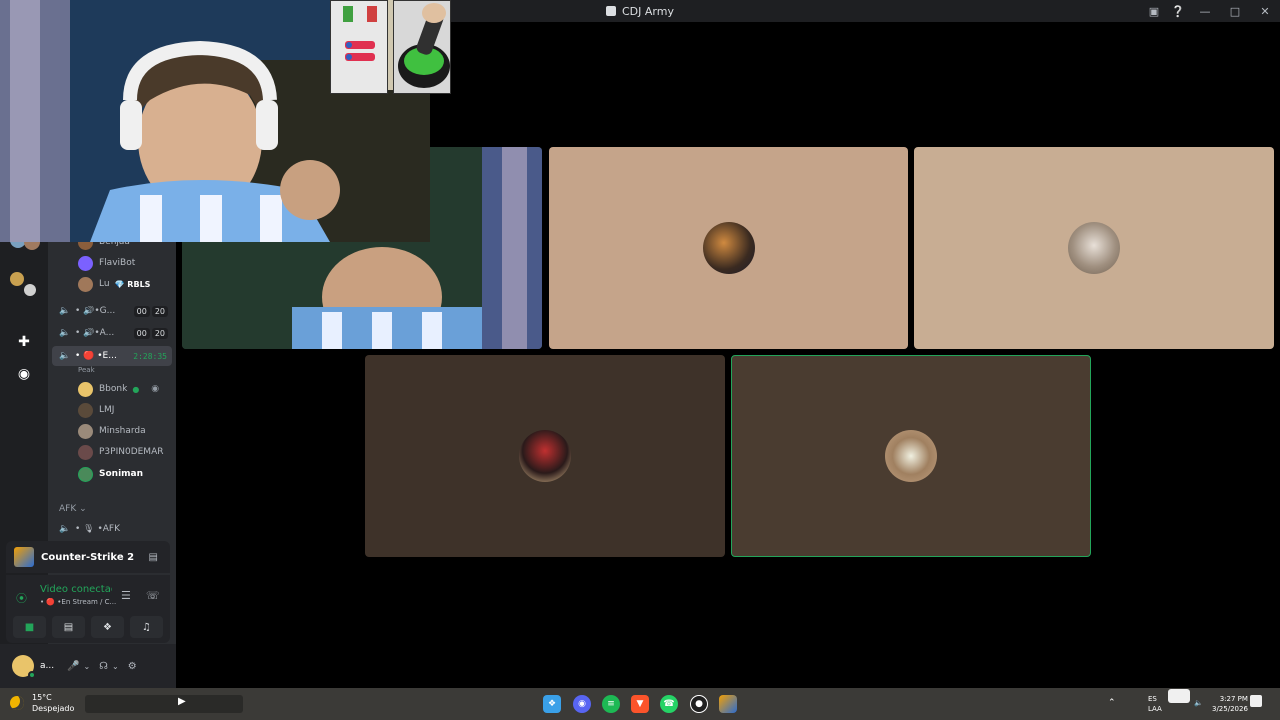  Describe the element at coordinates (648, 11) in the screenshot. I see `window-title-text: CDJ Army` at that location.